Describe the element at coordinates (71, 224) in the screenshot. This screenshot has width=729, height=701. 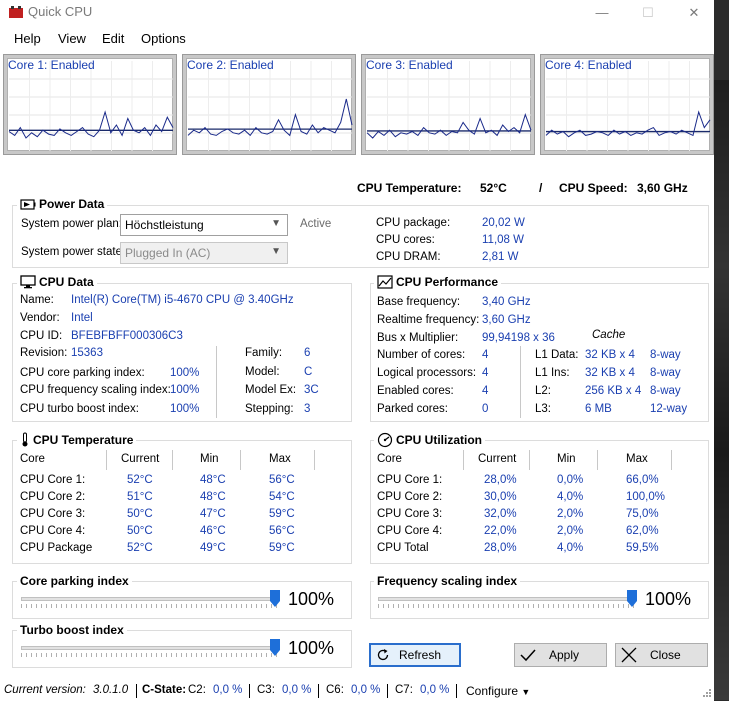
I see `power-plan-label: System power plan:` at that location.